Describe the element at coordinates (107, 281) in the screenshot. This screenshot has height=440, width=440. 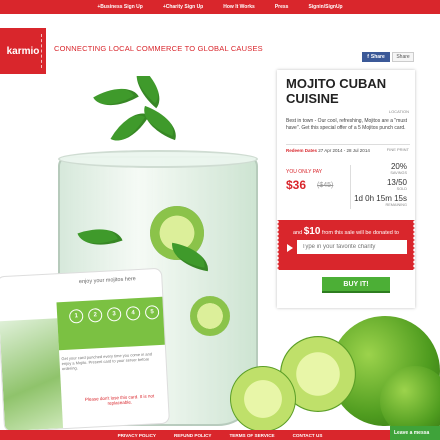
I see `card-title: enjoy your mojitos here` at that location.